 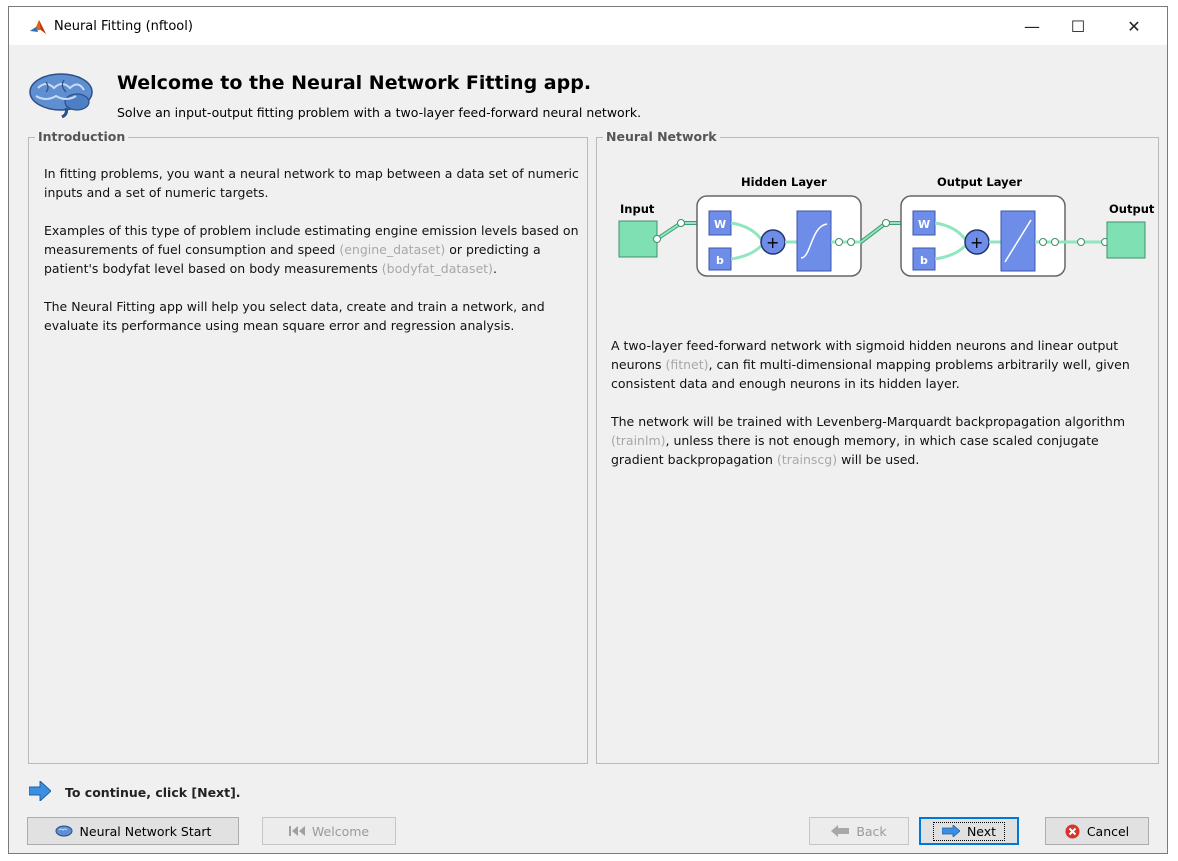 What do you see at coordinates (720, 260) in the screenshot?
I see `hidden-b-label: b` at bounding box center [720, 260].